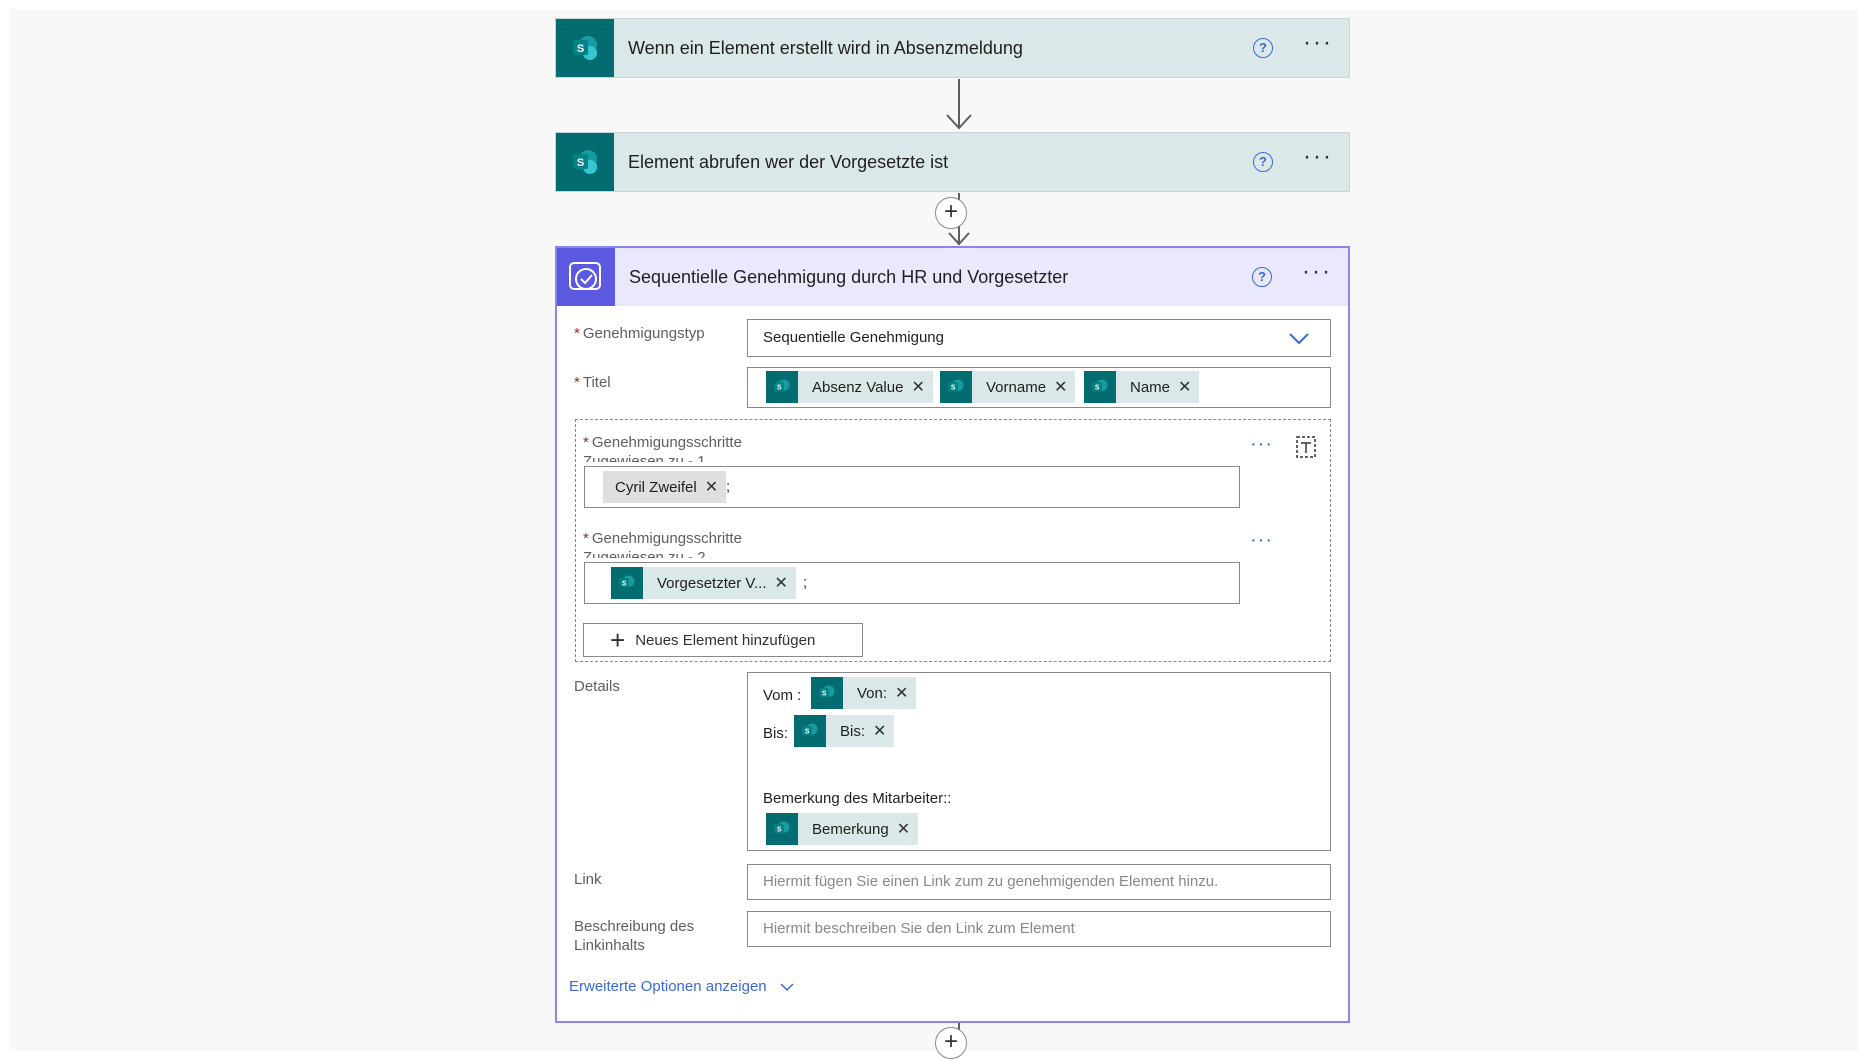 The image size is (1858, 1059). Describe the element at coordinates (656, 487) in the screenshot. I see `token-label: Cyril Zweifel` at that location.